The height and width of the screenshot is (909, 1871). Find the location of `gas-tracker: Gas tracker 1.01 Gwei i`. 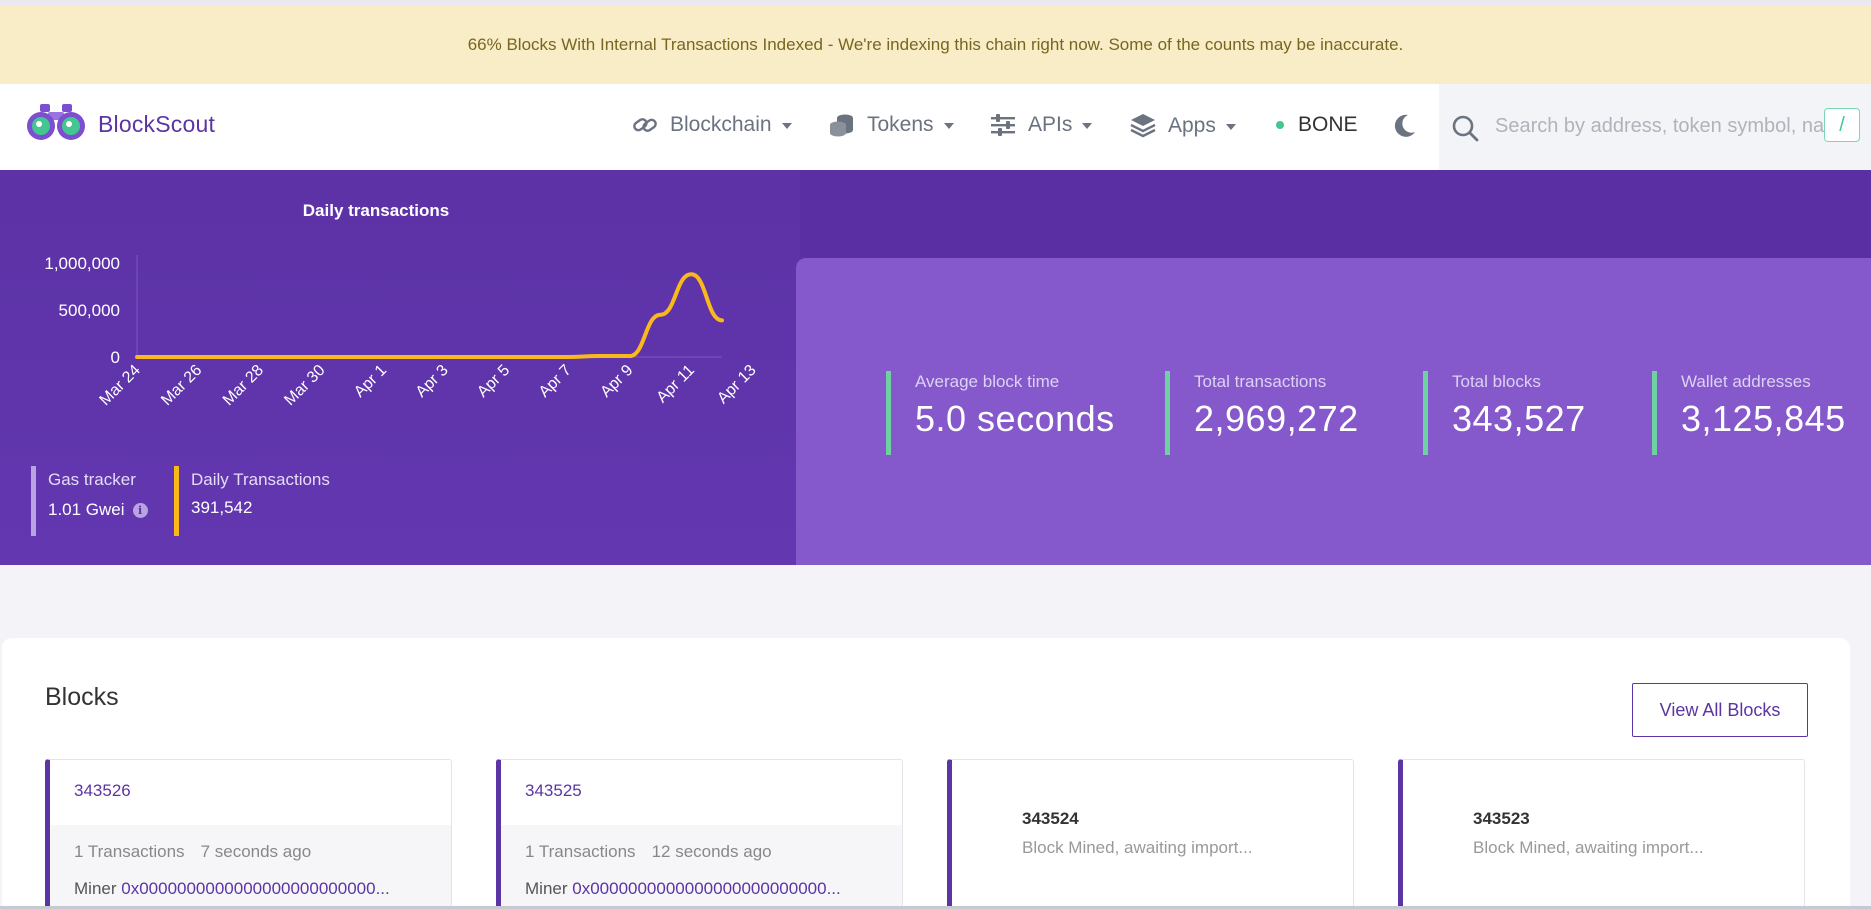

gas-tracker: Gas tracker 1.01 Gwei i is located at coordinates (89, 501).